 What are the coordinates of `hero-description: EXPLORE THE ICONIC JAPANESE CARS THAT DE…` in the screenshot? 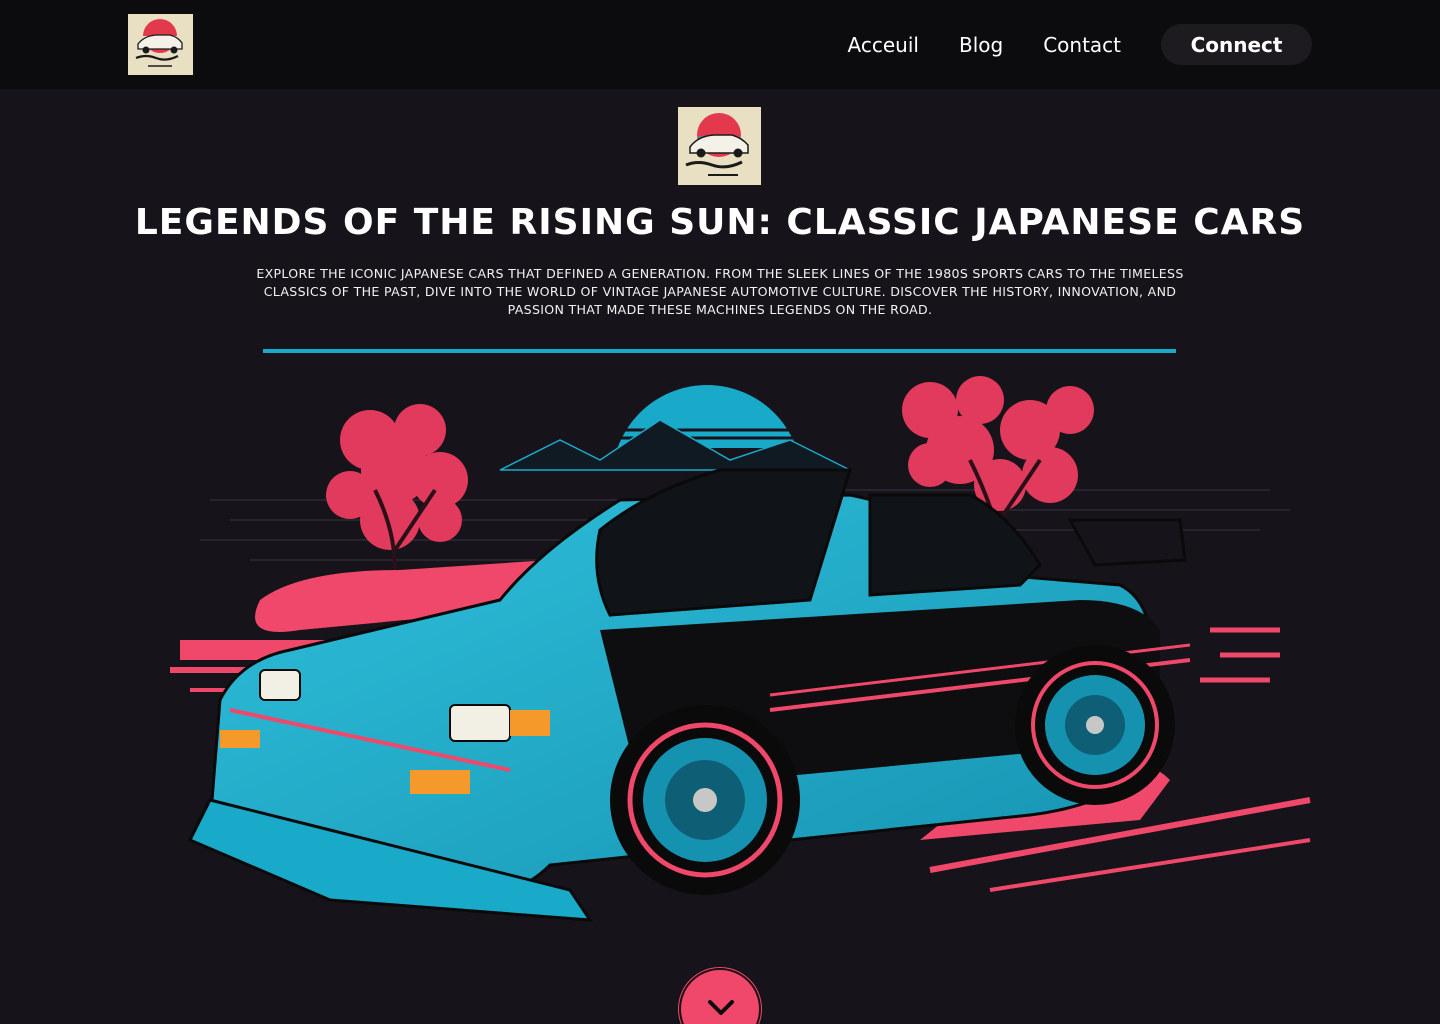 It's located at (720, 291).